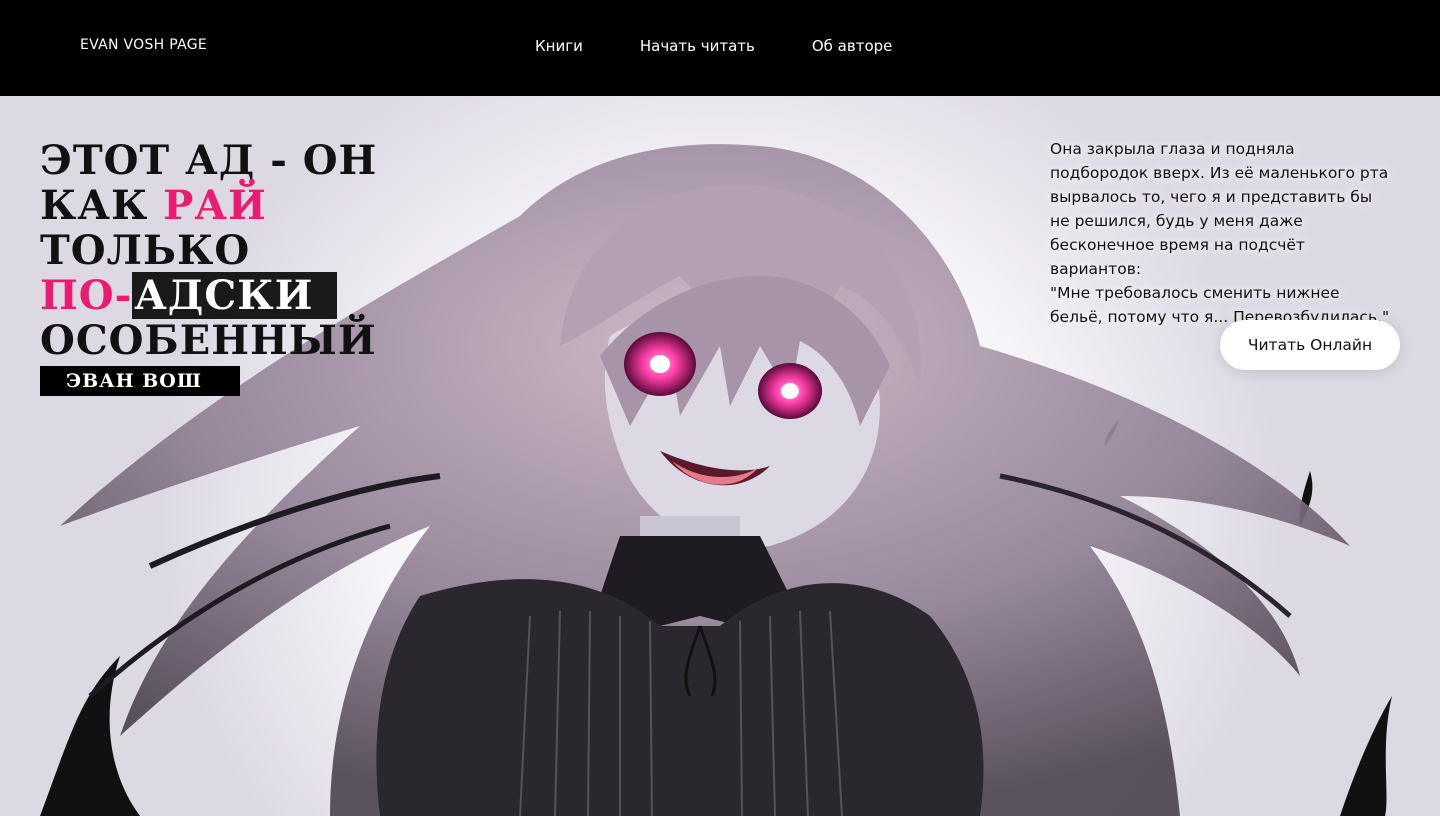  What do you see at coordinates (852, 46) in the screenshot?
I see `nav-link-about-author: Об авторе` at bounding box center [852, 46].